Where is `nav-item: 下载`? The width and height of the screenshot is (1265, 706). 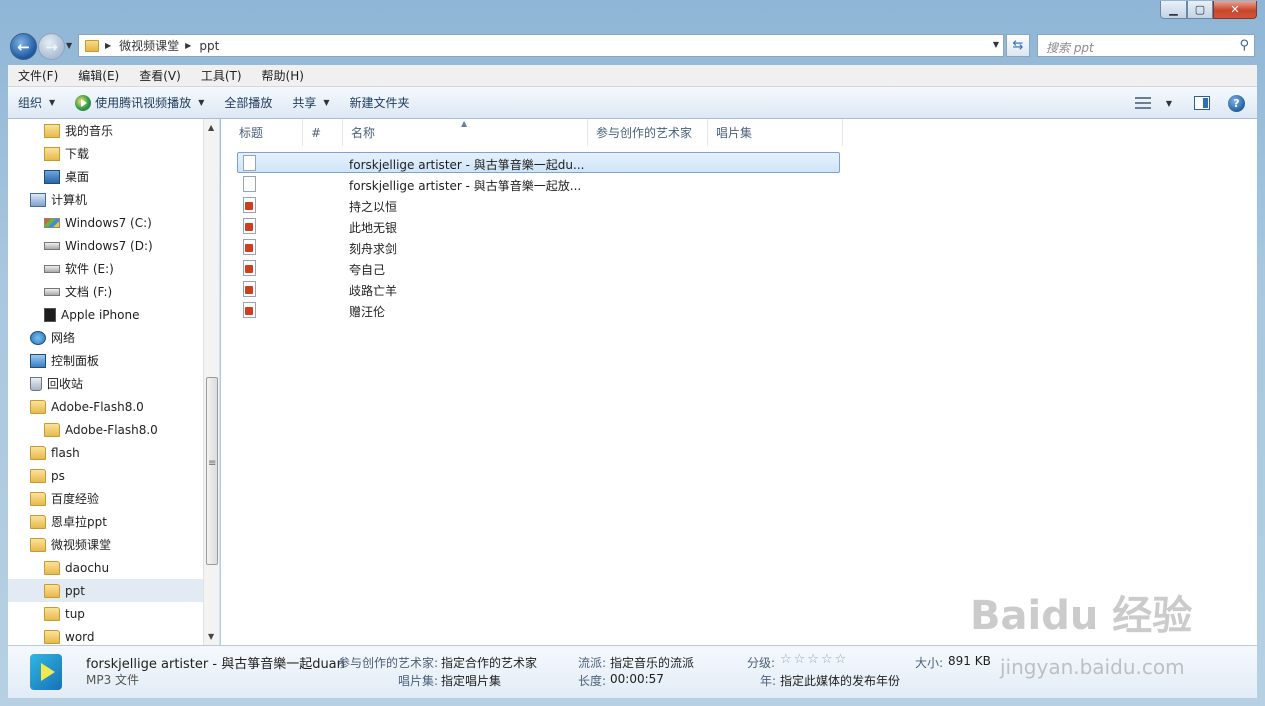 nav-item: 下载 is located at coordinates (106, 153).